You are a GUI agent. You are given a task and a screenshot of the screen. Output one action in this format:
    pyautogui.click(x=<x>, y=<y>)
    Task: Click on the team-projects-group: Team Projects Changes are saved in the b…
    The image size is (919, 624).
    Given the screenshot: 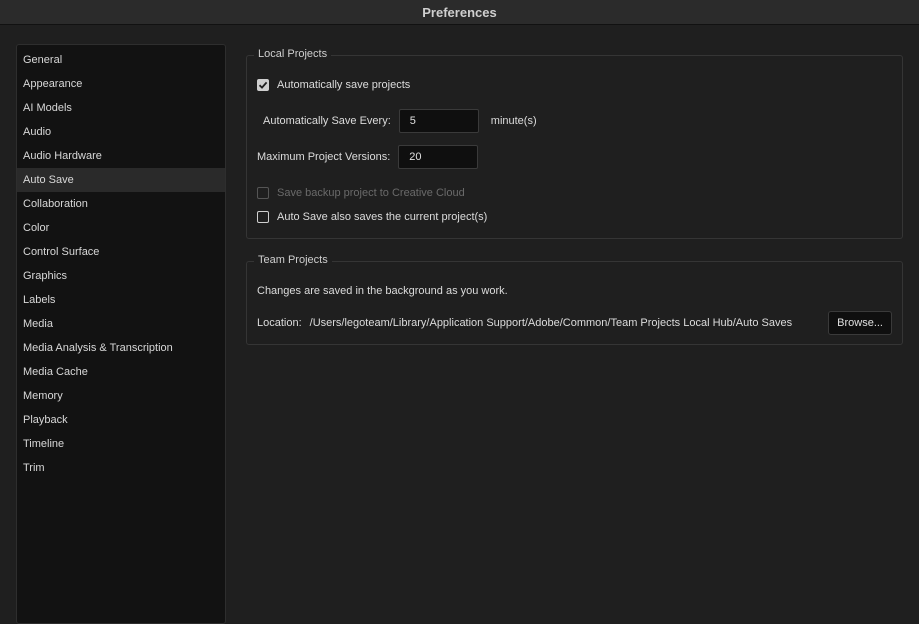 What is the action you would take?
    pyautogui.click(x=574, y=299)
    